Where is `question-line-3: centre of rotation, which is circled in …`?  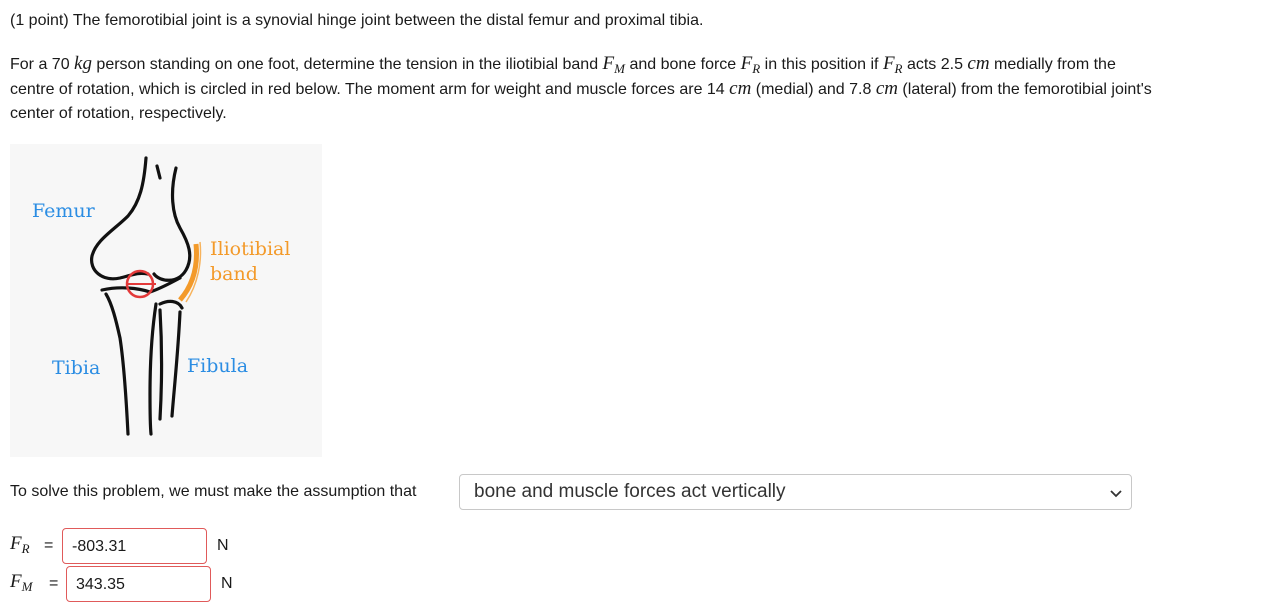 question-line-3: centre of rotation, which is circled in … is located at coordinates (581, 89).